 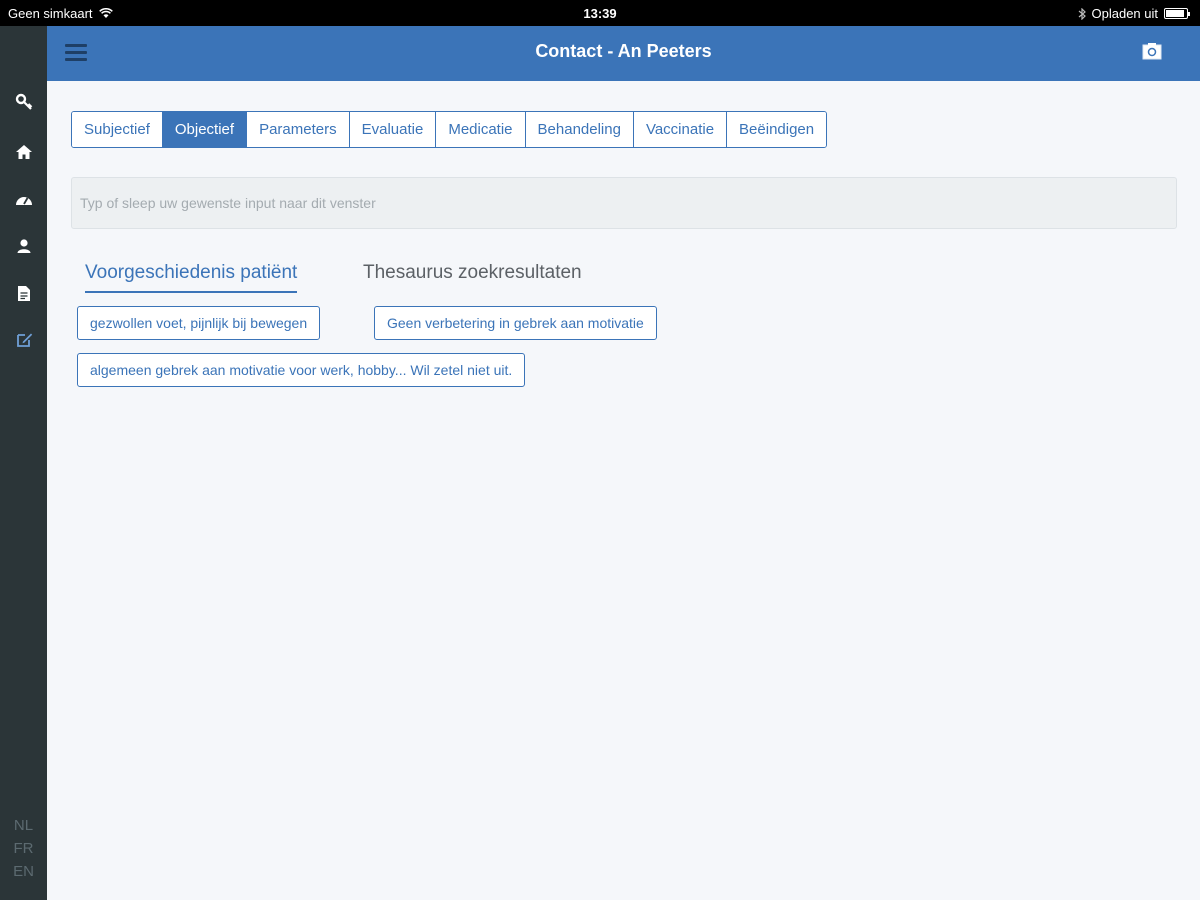 I want to click on tab-subjectief: Subjectief, so click(x=117, y=129).